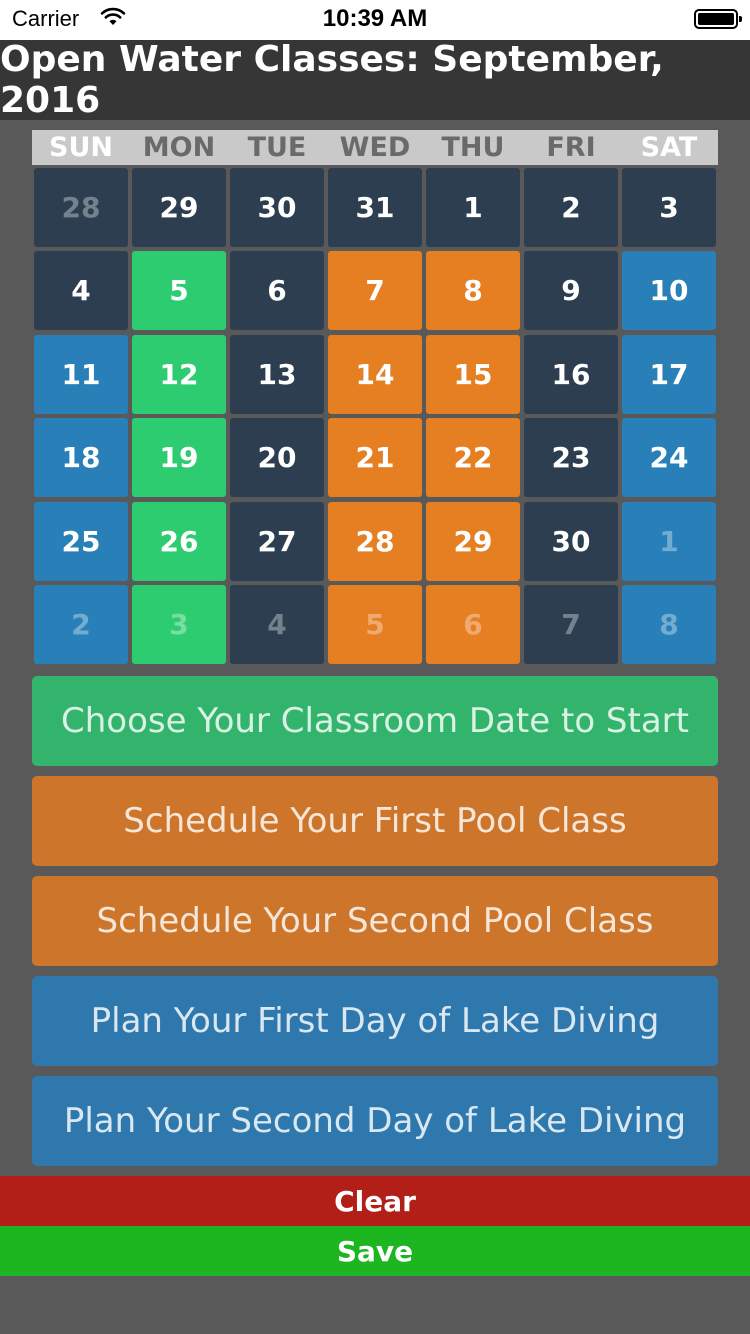  Describe the element at coordinates (669, 374) in the screenshot. I see `calendar-day: 17` at that location.